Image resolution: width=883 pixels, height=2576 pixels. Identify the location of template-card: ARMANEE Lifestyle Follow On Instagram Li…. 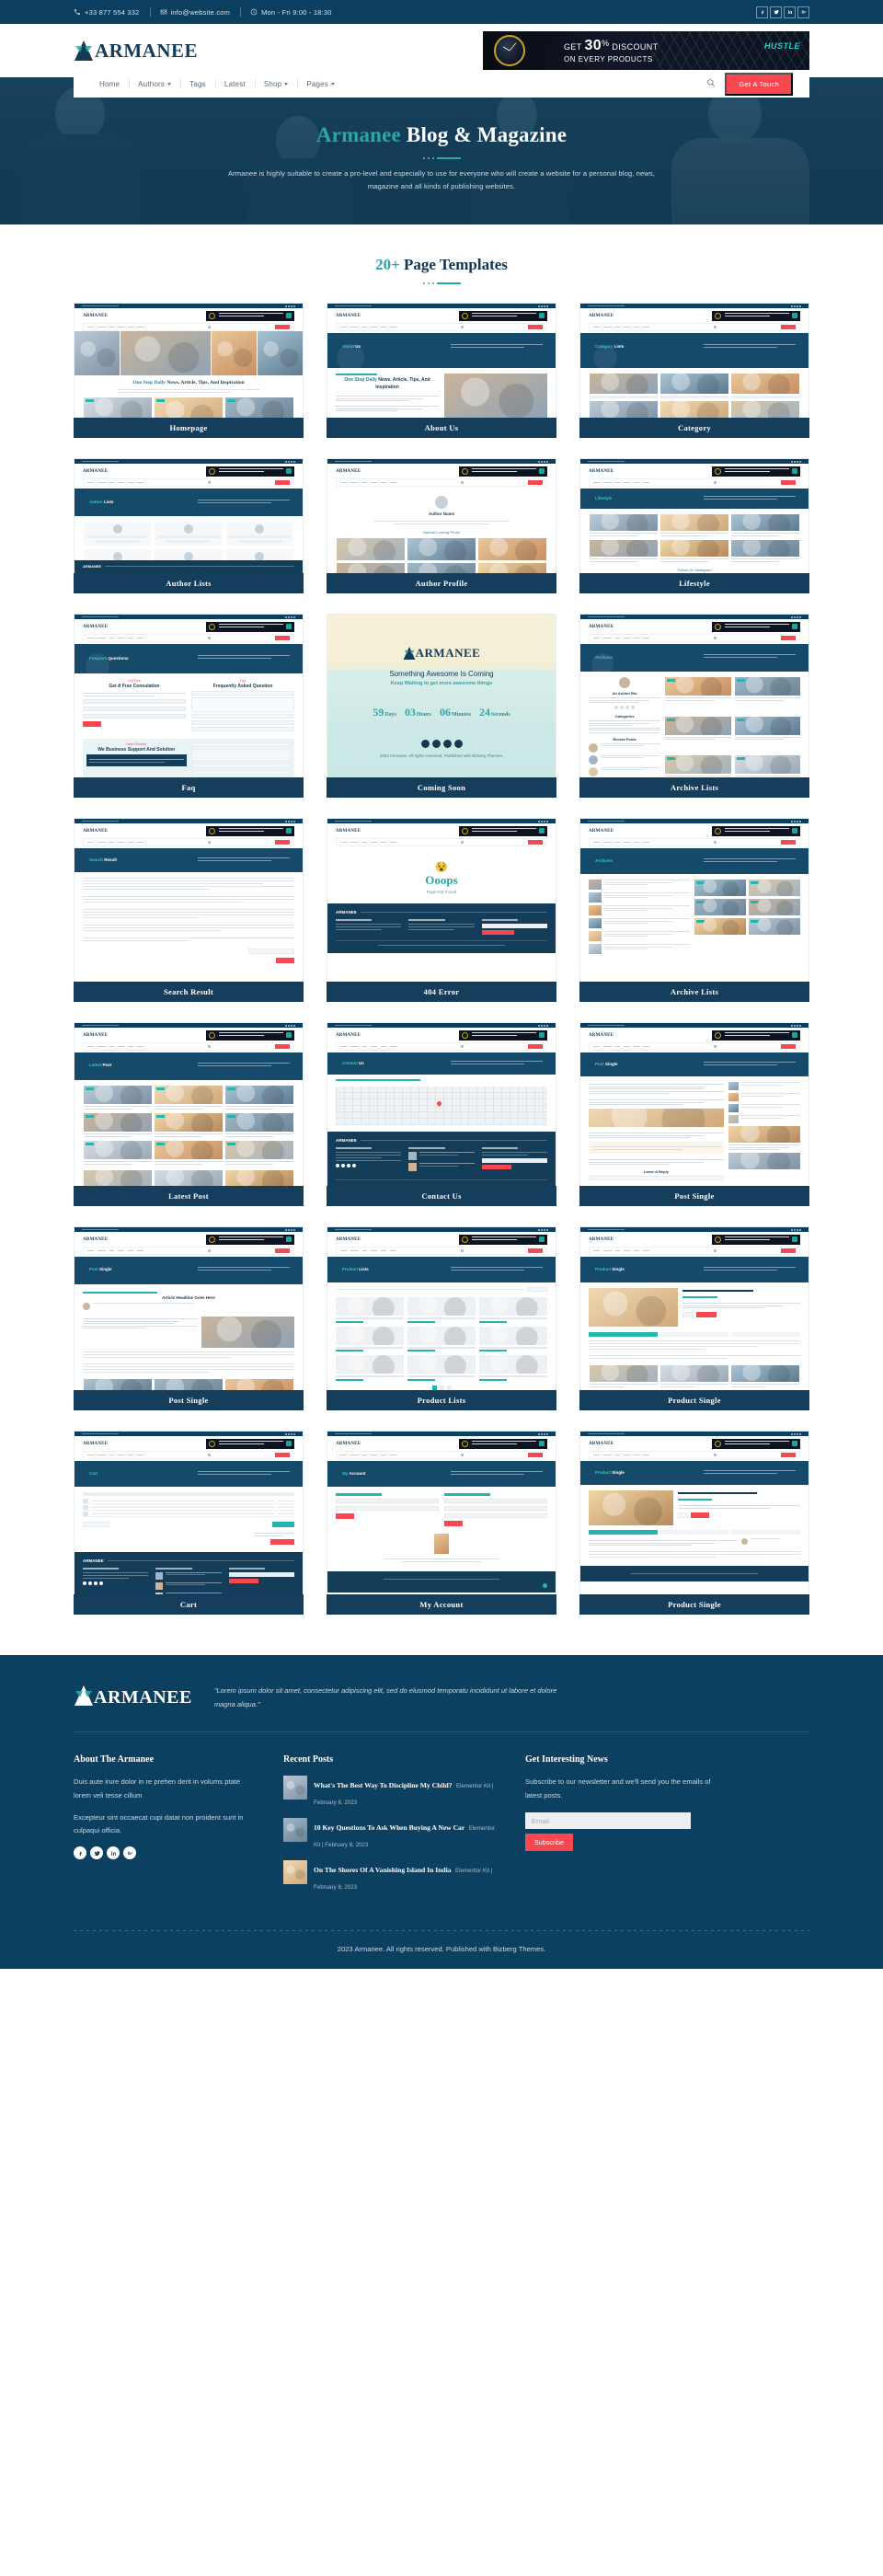
(694, 525).